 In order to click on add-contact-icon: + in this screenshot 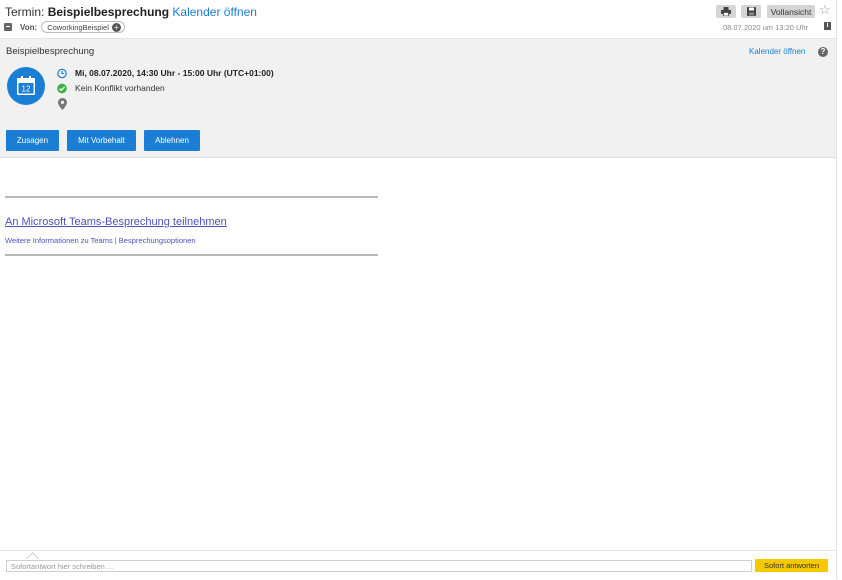, I will do `click(116, 27)`.